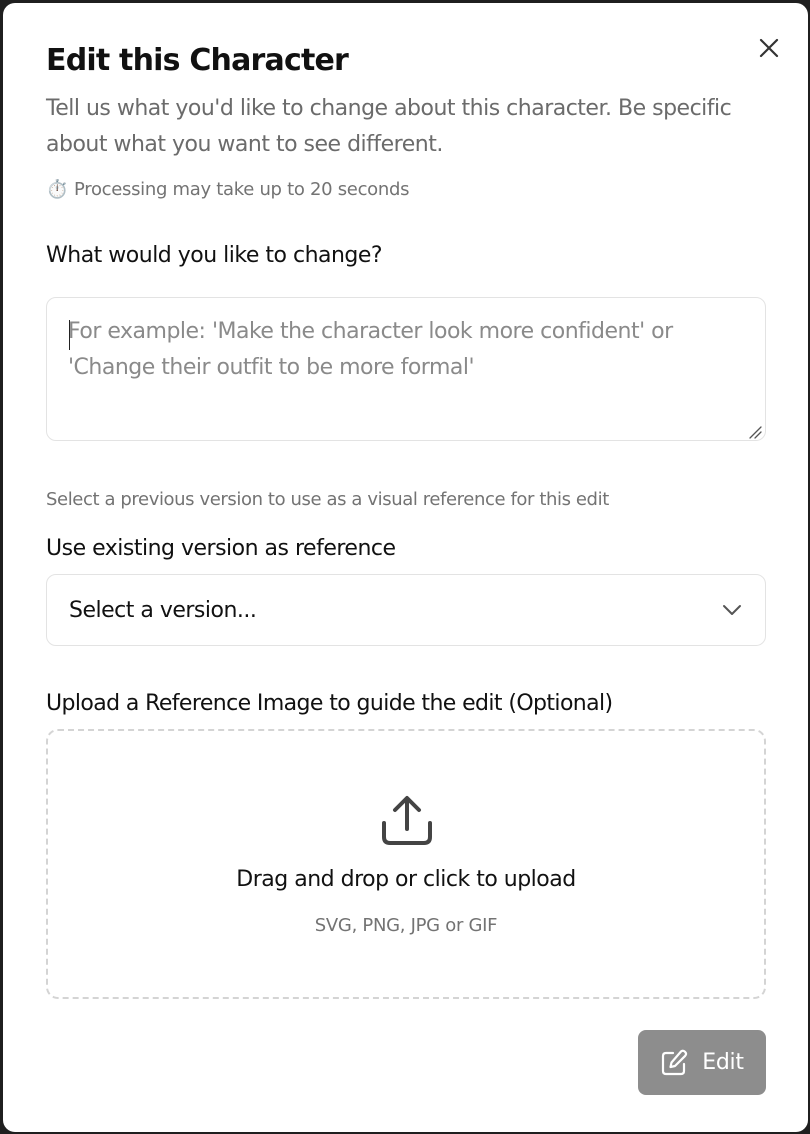 This screenshot has width=810, height=1134. What do you see at coordinates (407, 820) in the screenshot?
I see `upload-icon` at bounding box center [407, 820].